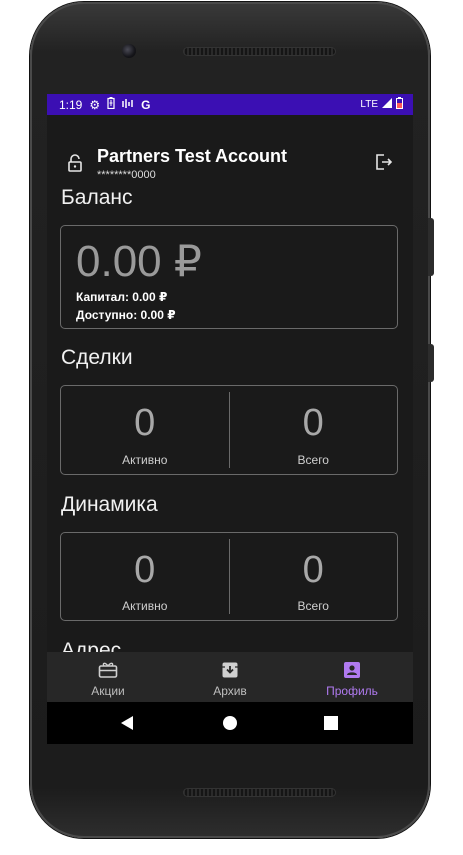  What do you see at coordinates (71, 104) in the screenshot?
I see `status-time: 1:19` at bounding box center [71, 104].